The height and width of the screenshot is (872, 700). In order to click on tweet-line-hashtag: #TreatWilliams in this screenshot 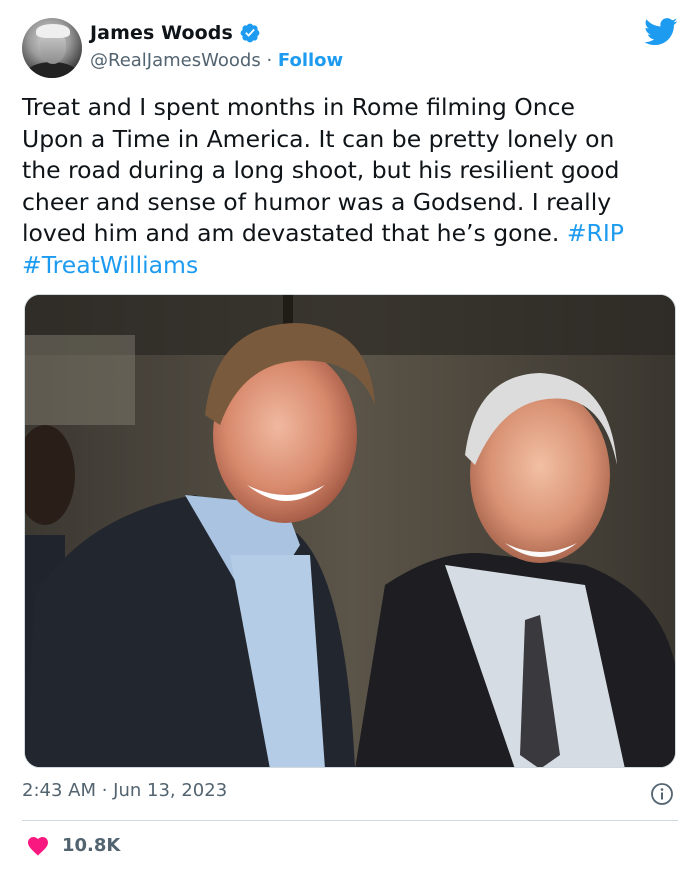, I will do `click(352, 266)`.